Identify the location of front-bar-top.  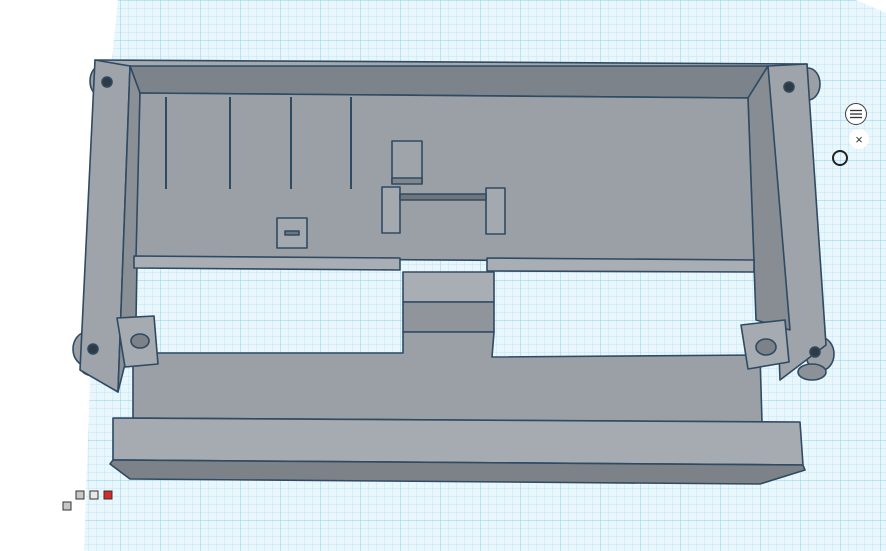
(458, 441).